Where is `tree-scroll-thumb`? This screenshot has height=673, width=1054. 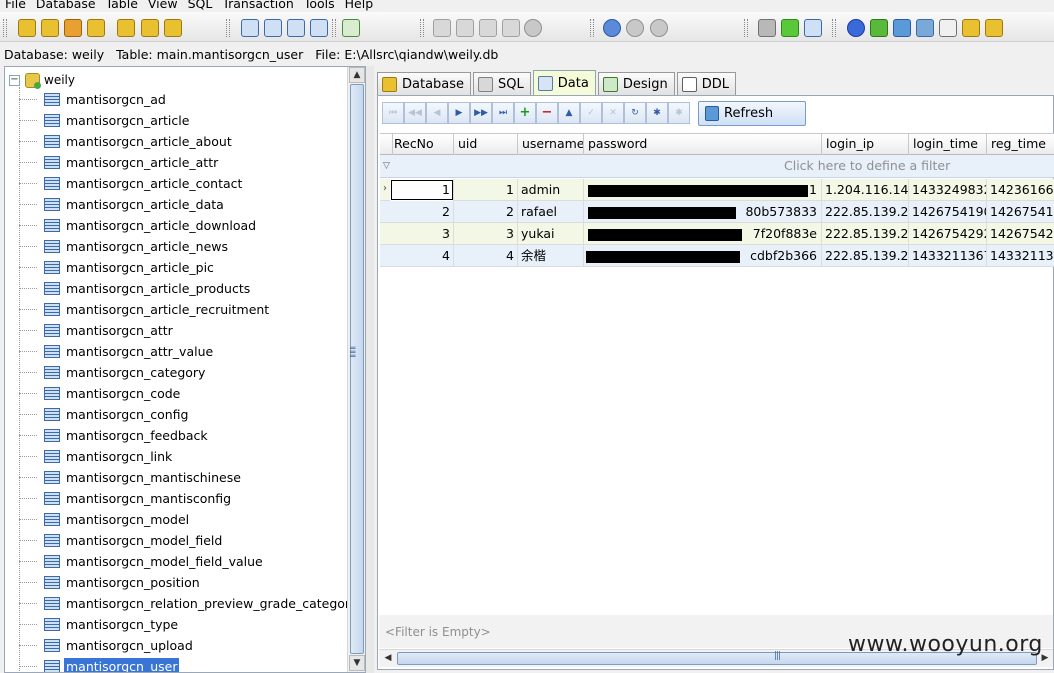
tree-scroll-thumb is located at coordinates (357, 369).